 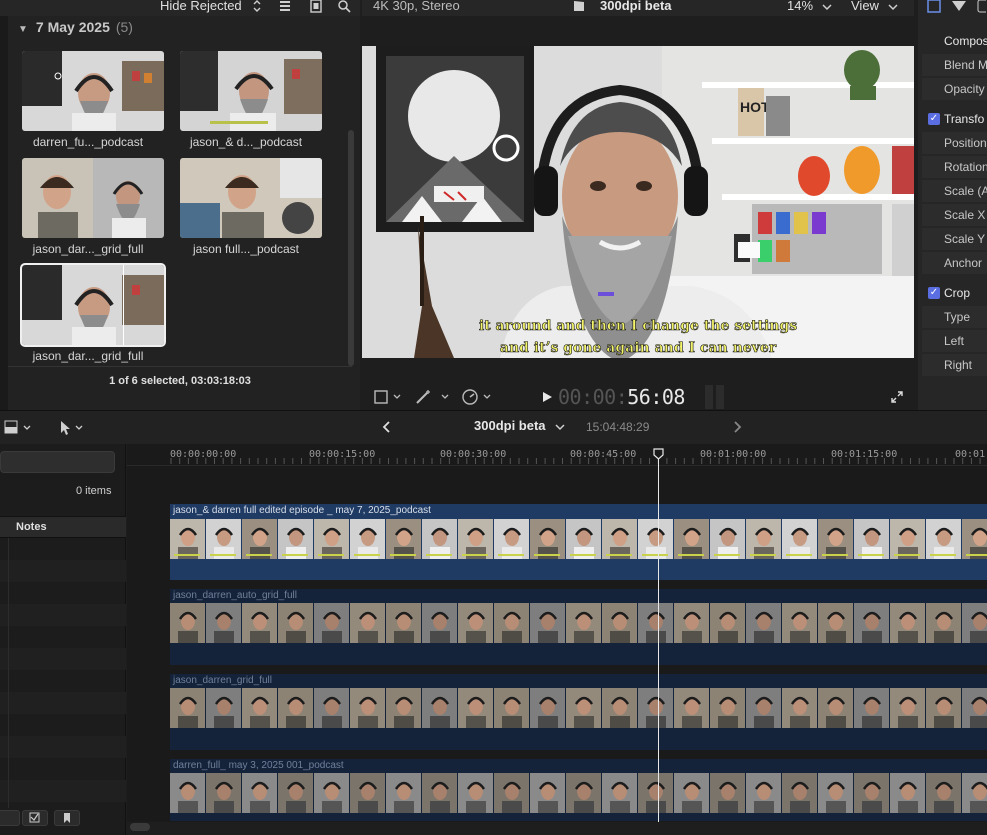 What do you see at coordinates (63, 527) in the screenshot?
I see `index-notes-column-header: Notes` at bounding box center [63, 527].